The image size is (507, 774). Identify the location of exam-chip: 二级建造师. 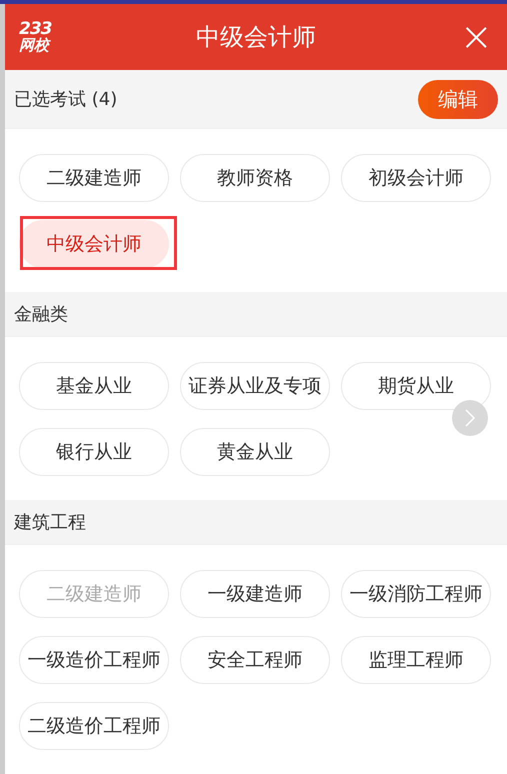
(94, 178).